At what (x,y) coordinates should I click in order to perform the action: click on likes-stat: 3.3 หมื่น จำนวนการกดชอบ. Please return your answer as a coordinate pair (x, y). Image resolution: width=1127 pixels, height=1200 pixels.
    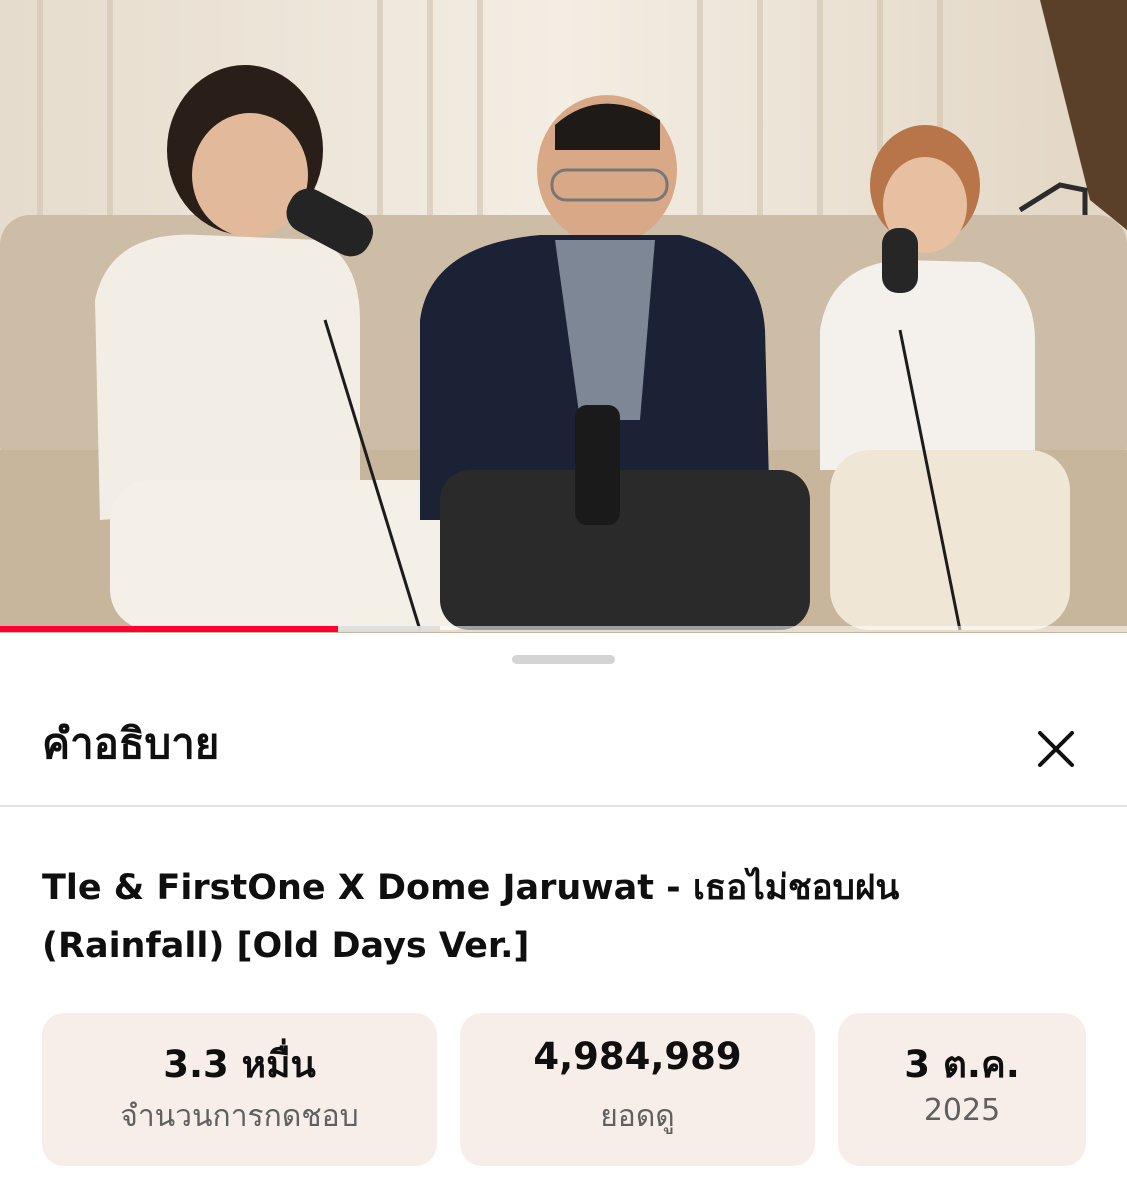
    Looking at the image, I should click on (239, 1089).